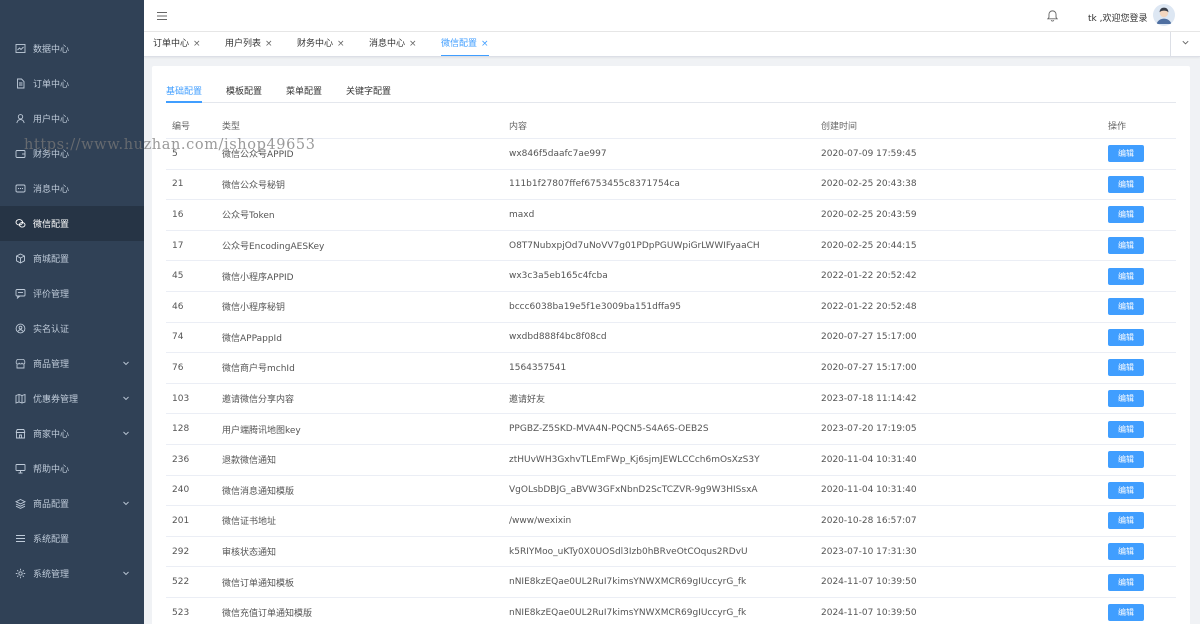 The width and height of the screenshot is (1200, 624). What do you see at coordinates (72, 118) in the screenshot?
I see `sidebar-item-2: 用户中心` at bounding box center [72, 118].